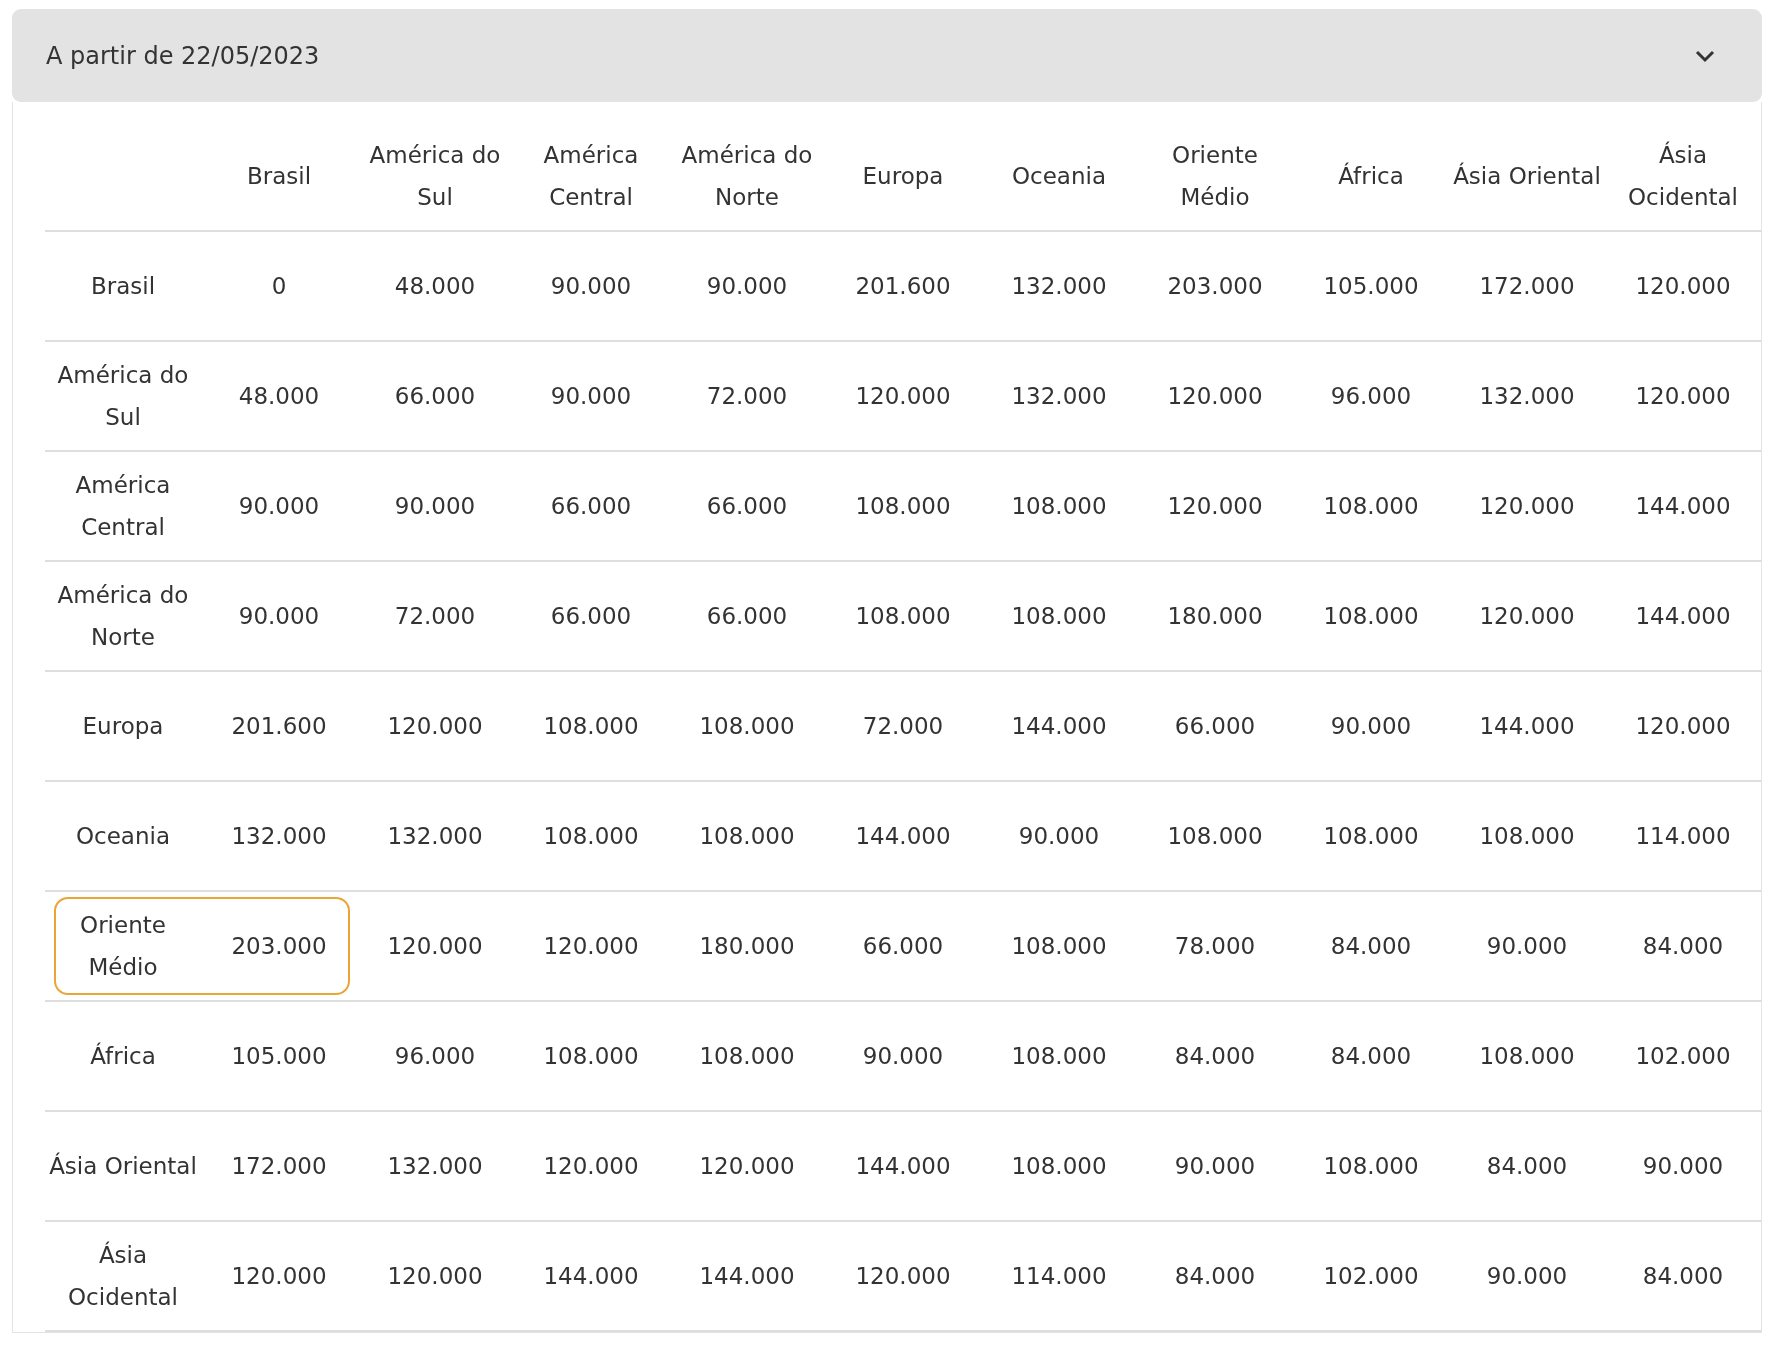 The height and width of the screenshot is (1352, 1776). I want to click on row-header: África, so click(123, 1056).